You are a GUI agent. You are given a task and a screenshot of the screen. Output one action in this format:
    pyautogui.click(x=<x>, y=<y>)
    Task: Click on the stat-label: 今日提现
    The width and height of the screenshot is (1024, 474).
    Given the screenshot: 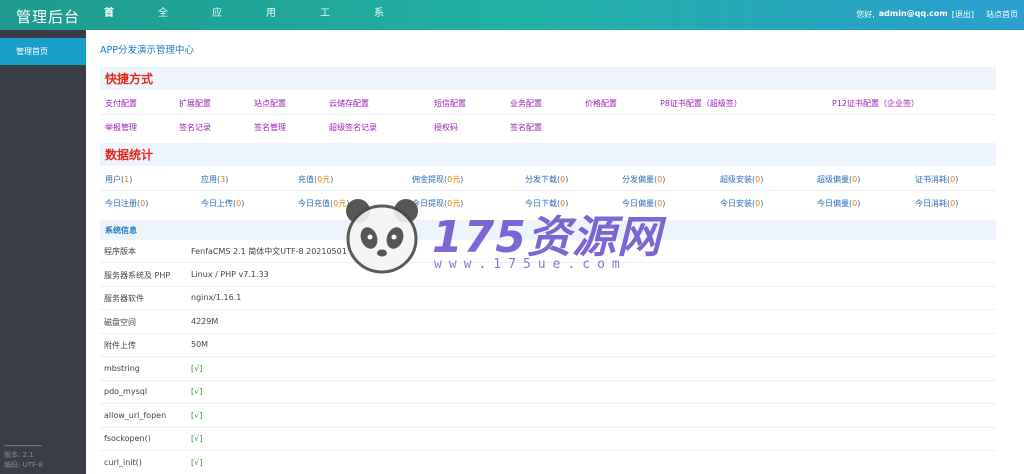 What is the action you would take?
    pyautogui.click(x=428, y=203)
    